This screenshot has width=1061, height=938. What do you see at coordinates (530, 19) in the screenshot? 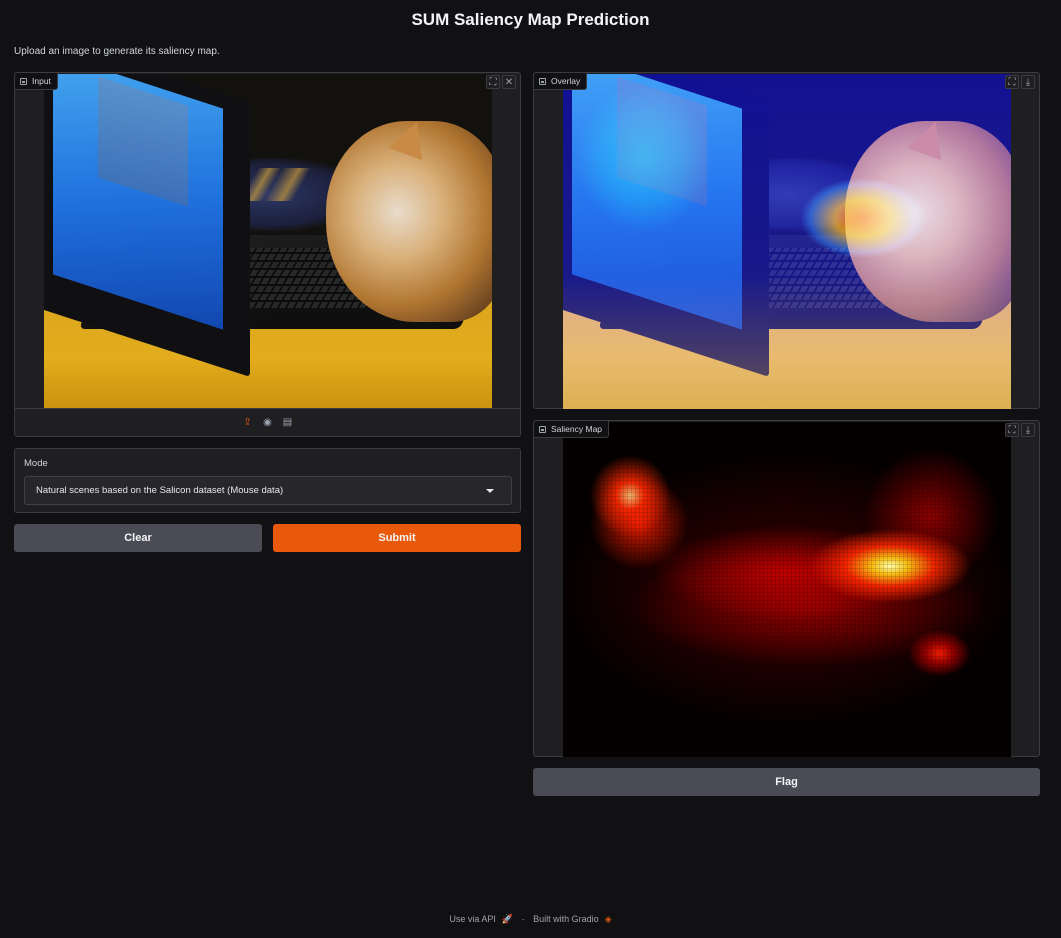
I see `page-title: SUM Saliency Map Prediction` at bounding box center [530, 19].